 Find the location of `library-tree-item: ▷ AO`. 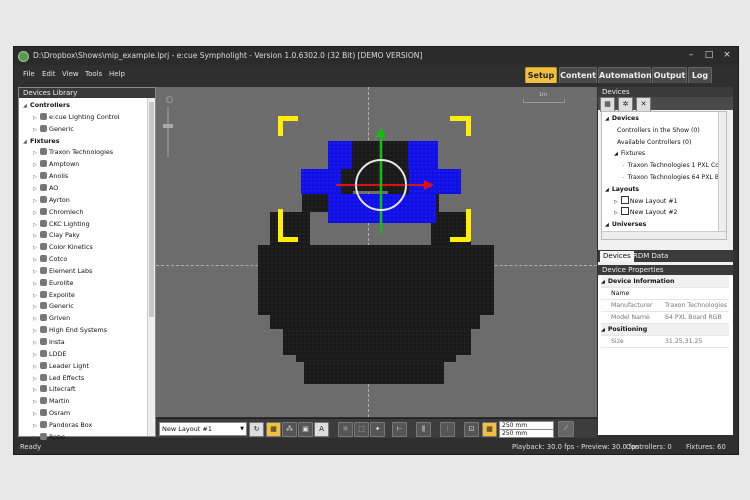

library-tree-item: ▷ AO is located at coordinates (45, 188).